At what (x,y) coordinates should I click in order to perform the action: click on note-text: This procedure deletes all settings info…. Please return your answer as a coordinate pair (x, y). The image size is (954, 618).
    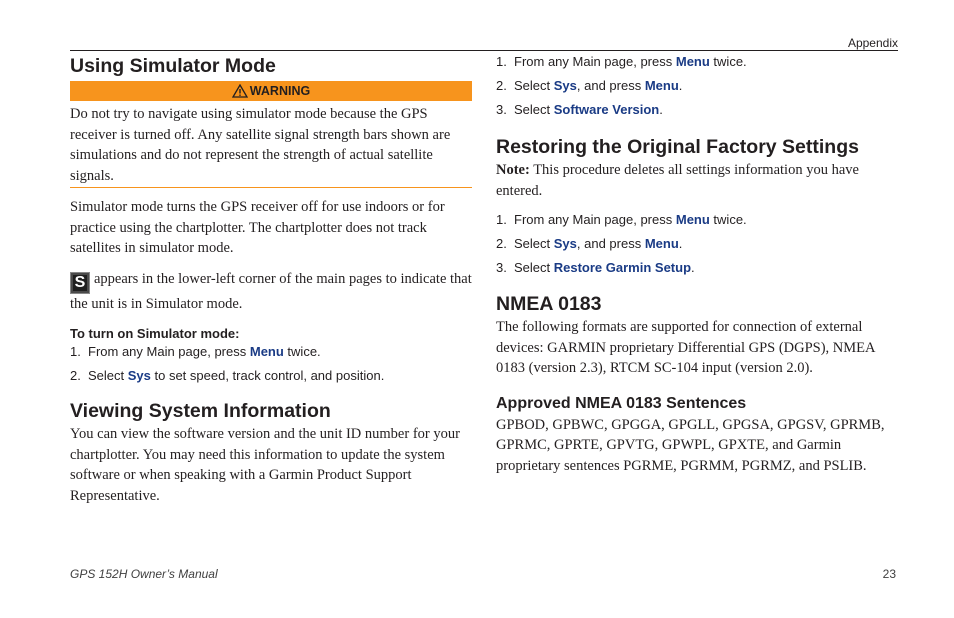
    Looking at the image, I should click on (677, 180).